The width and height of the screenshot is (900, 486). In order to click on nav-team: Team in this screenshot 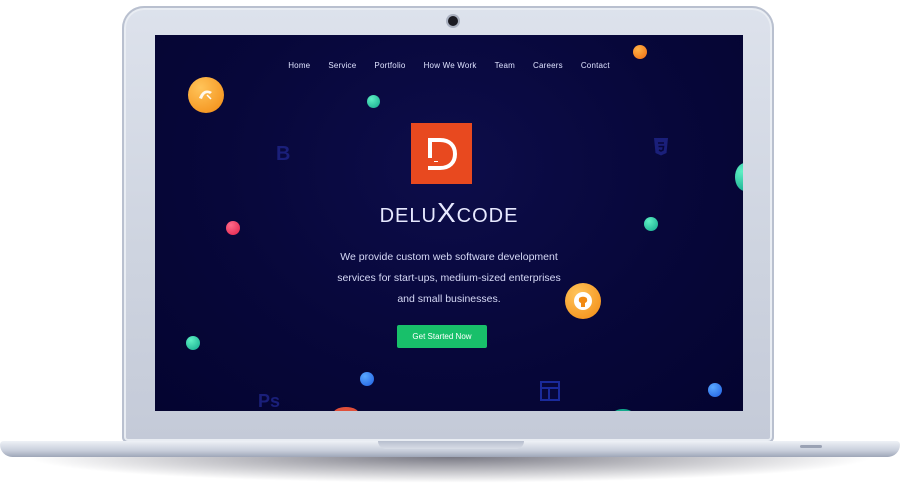, I will do `click(505, 65)`.